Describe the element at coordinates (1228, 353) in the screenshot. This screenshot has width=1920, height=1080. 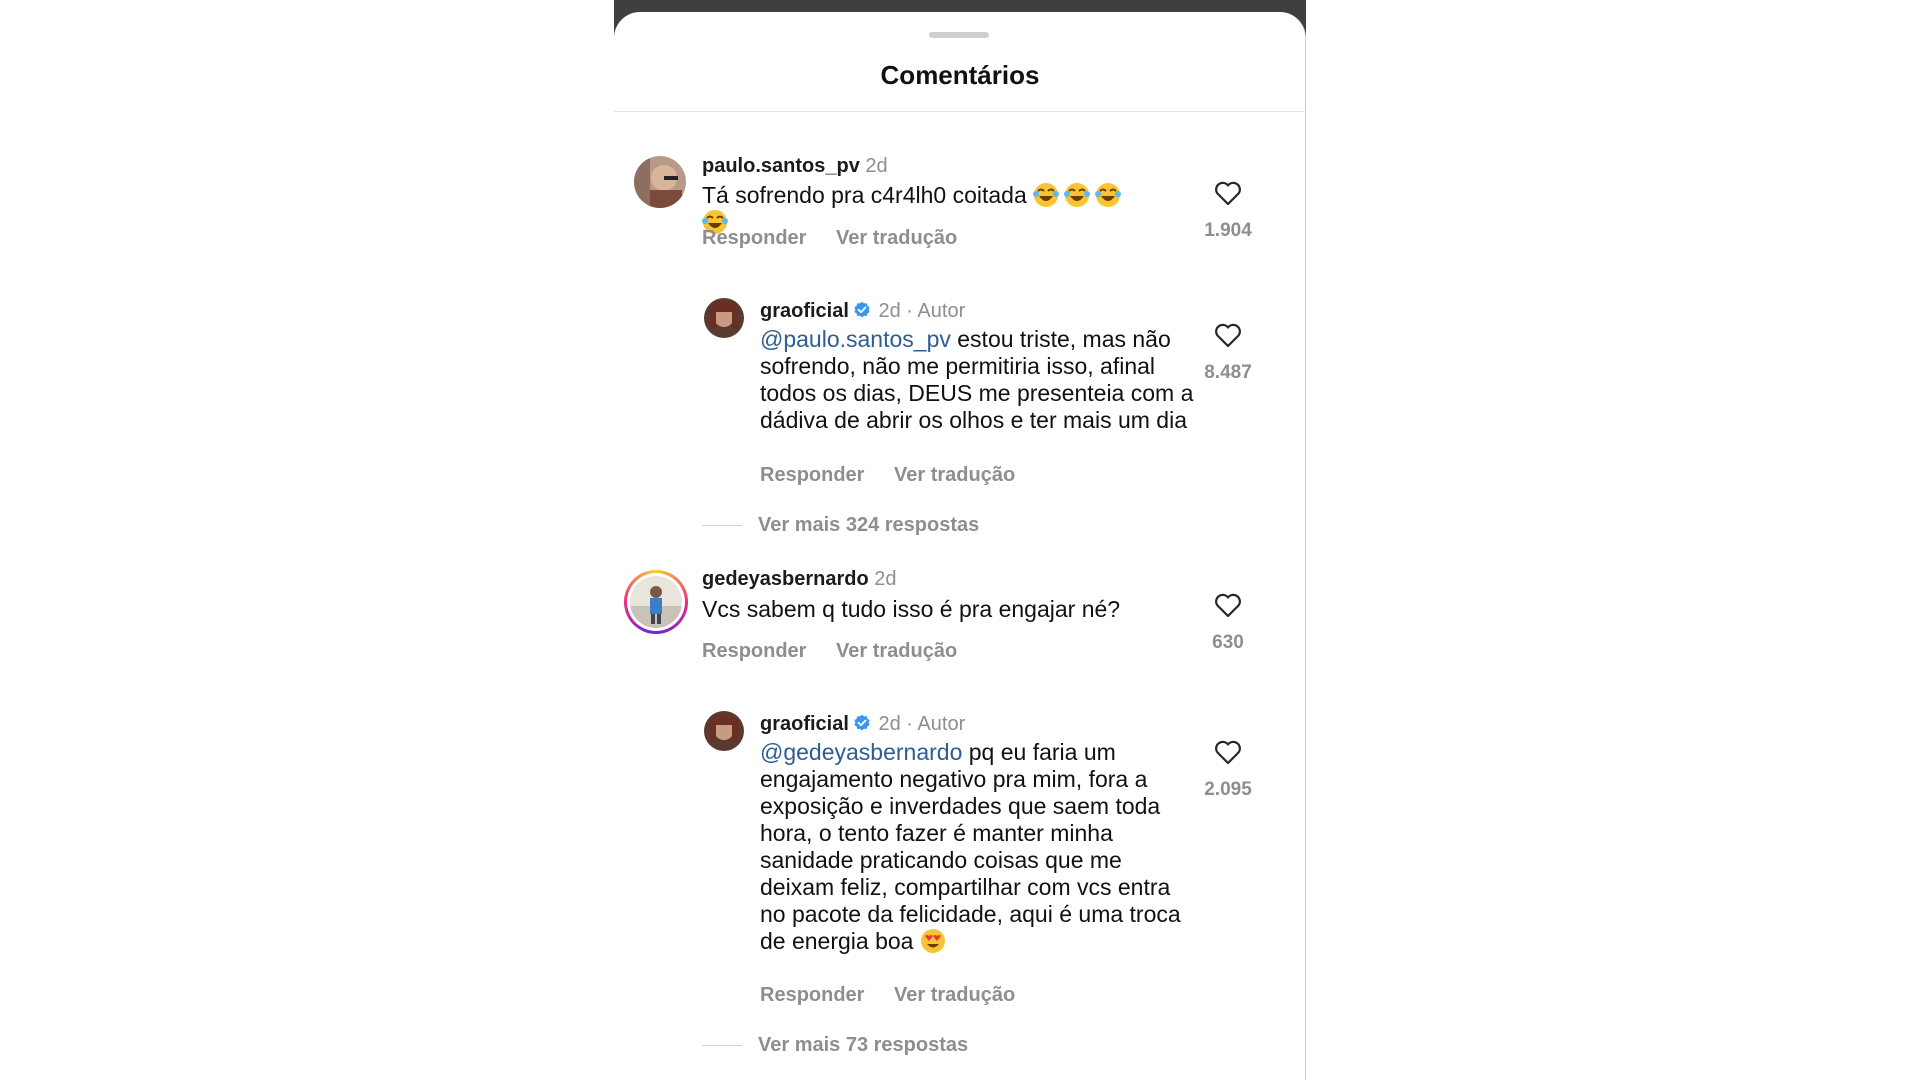
I see `like-control: 8.487` at that location.